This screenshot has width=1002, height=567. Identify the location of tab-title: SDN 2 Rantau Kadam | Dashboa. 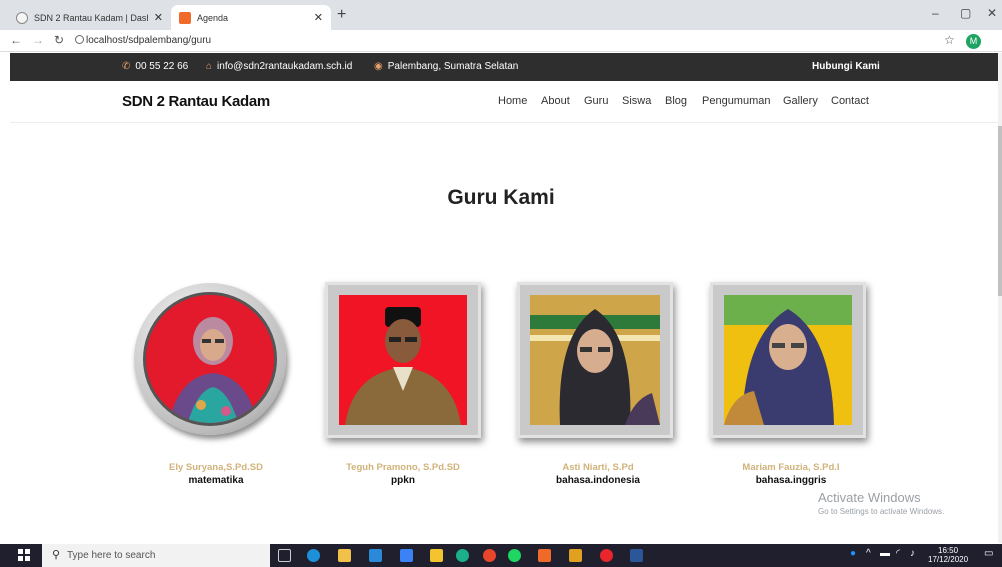
(91, 17).